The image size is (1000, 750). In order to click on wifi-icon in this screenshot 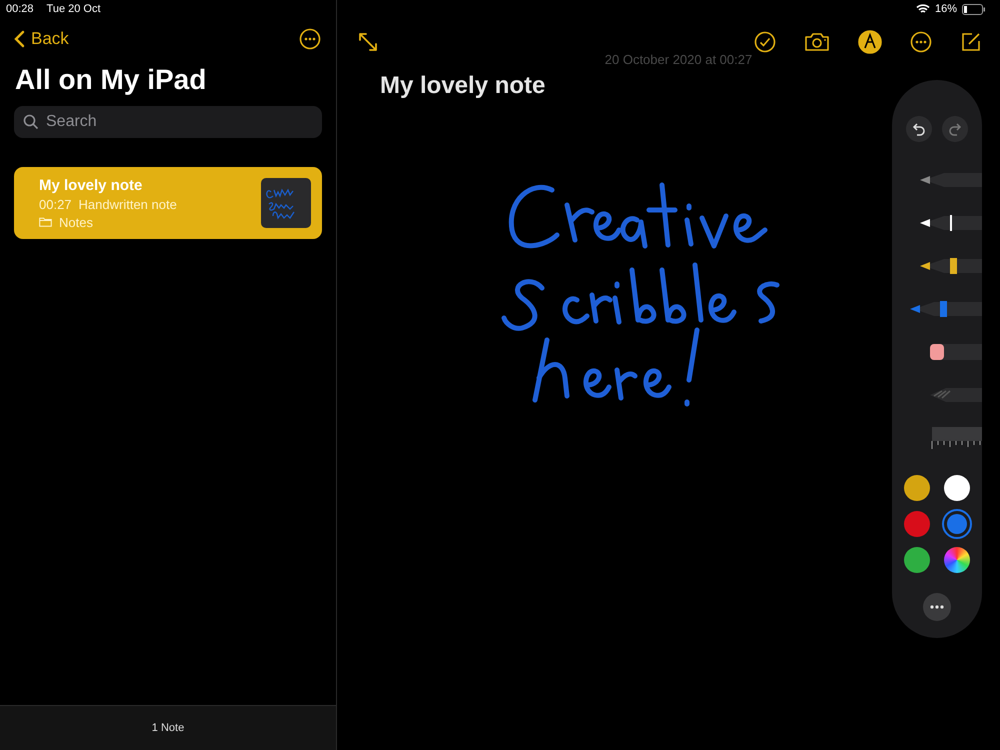, I will do `click(923, 9)`.